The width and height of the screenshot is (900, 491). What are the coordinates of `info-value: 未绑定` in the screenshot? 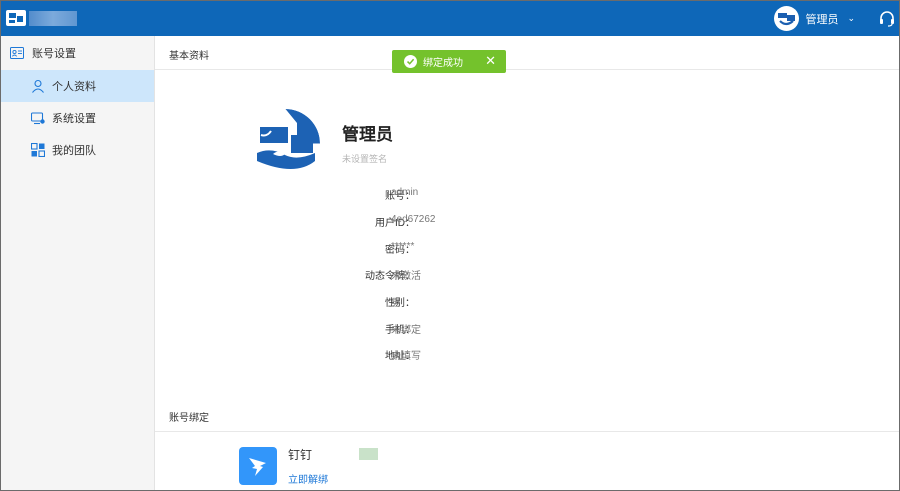 It's located at (406, 330).